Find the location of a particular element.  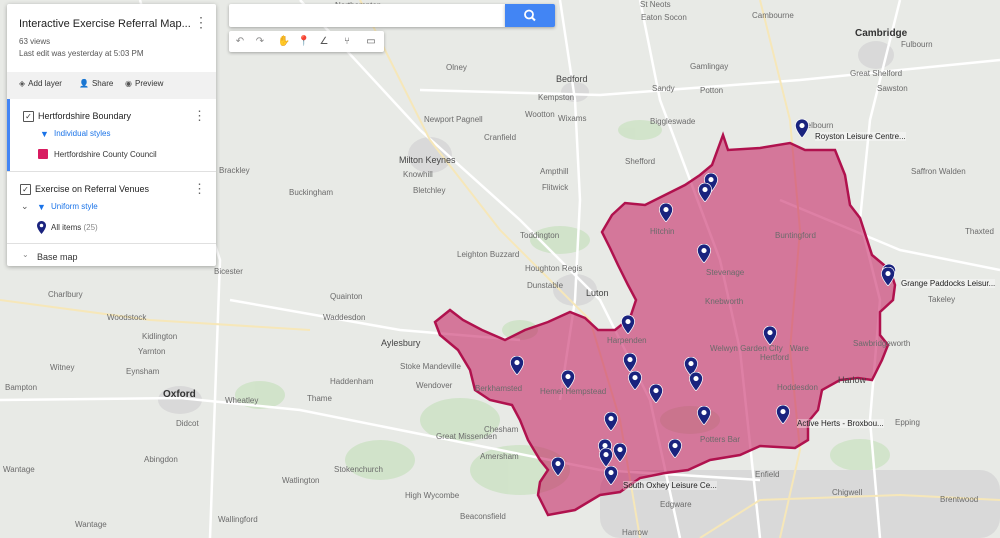

place-label: Berkhamsted is located at coordinates (499, 388).